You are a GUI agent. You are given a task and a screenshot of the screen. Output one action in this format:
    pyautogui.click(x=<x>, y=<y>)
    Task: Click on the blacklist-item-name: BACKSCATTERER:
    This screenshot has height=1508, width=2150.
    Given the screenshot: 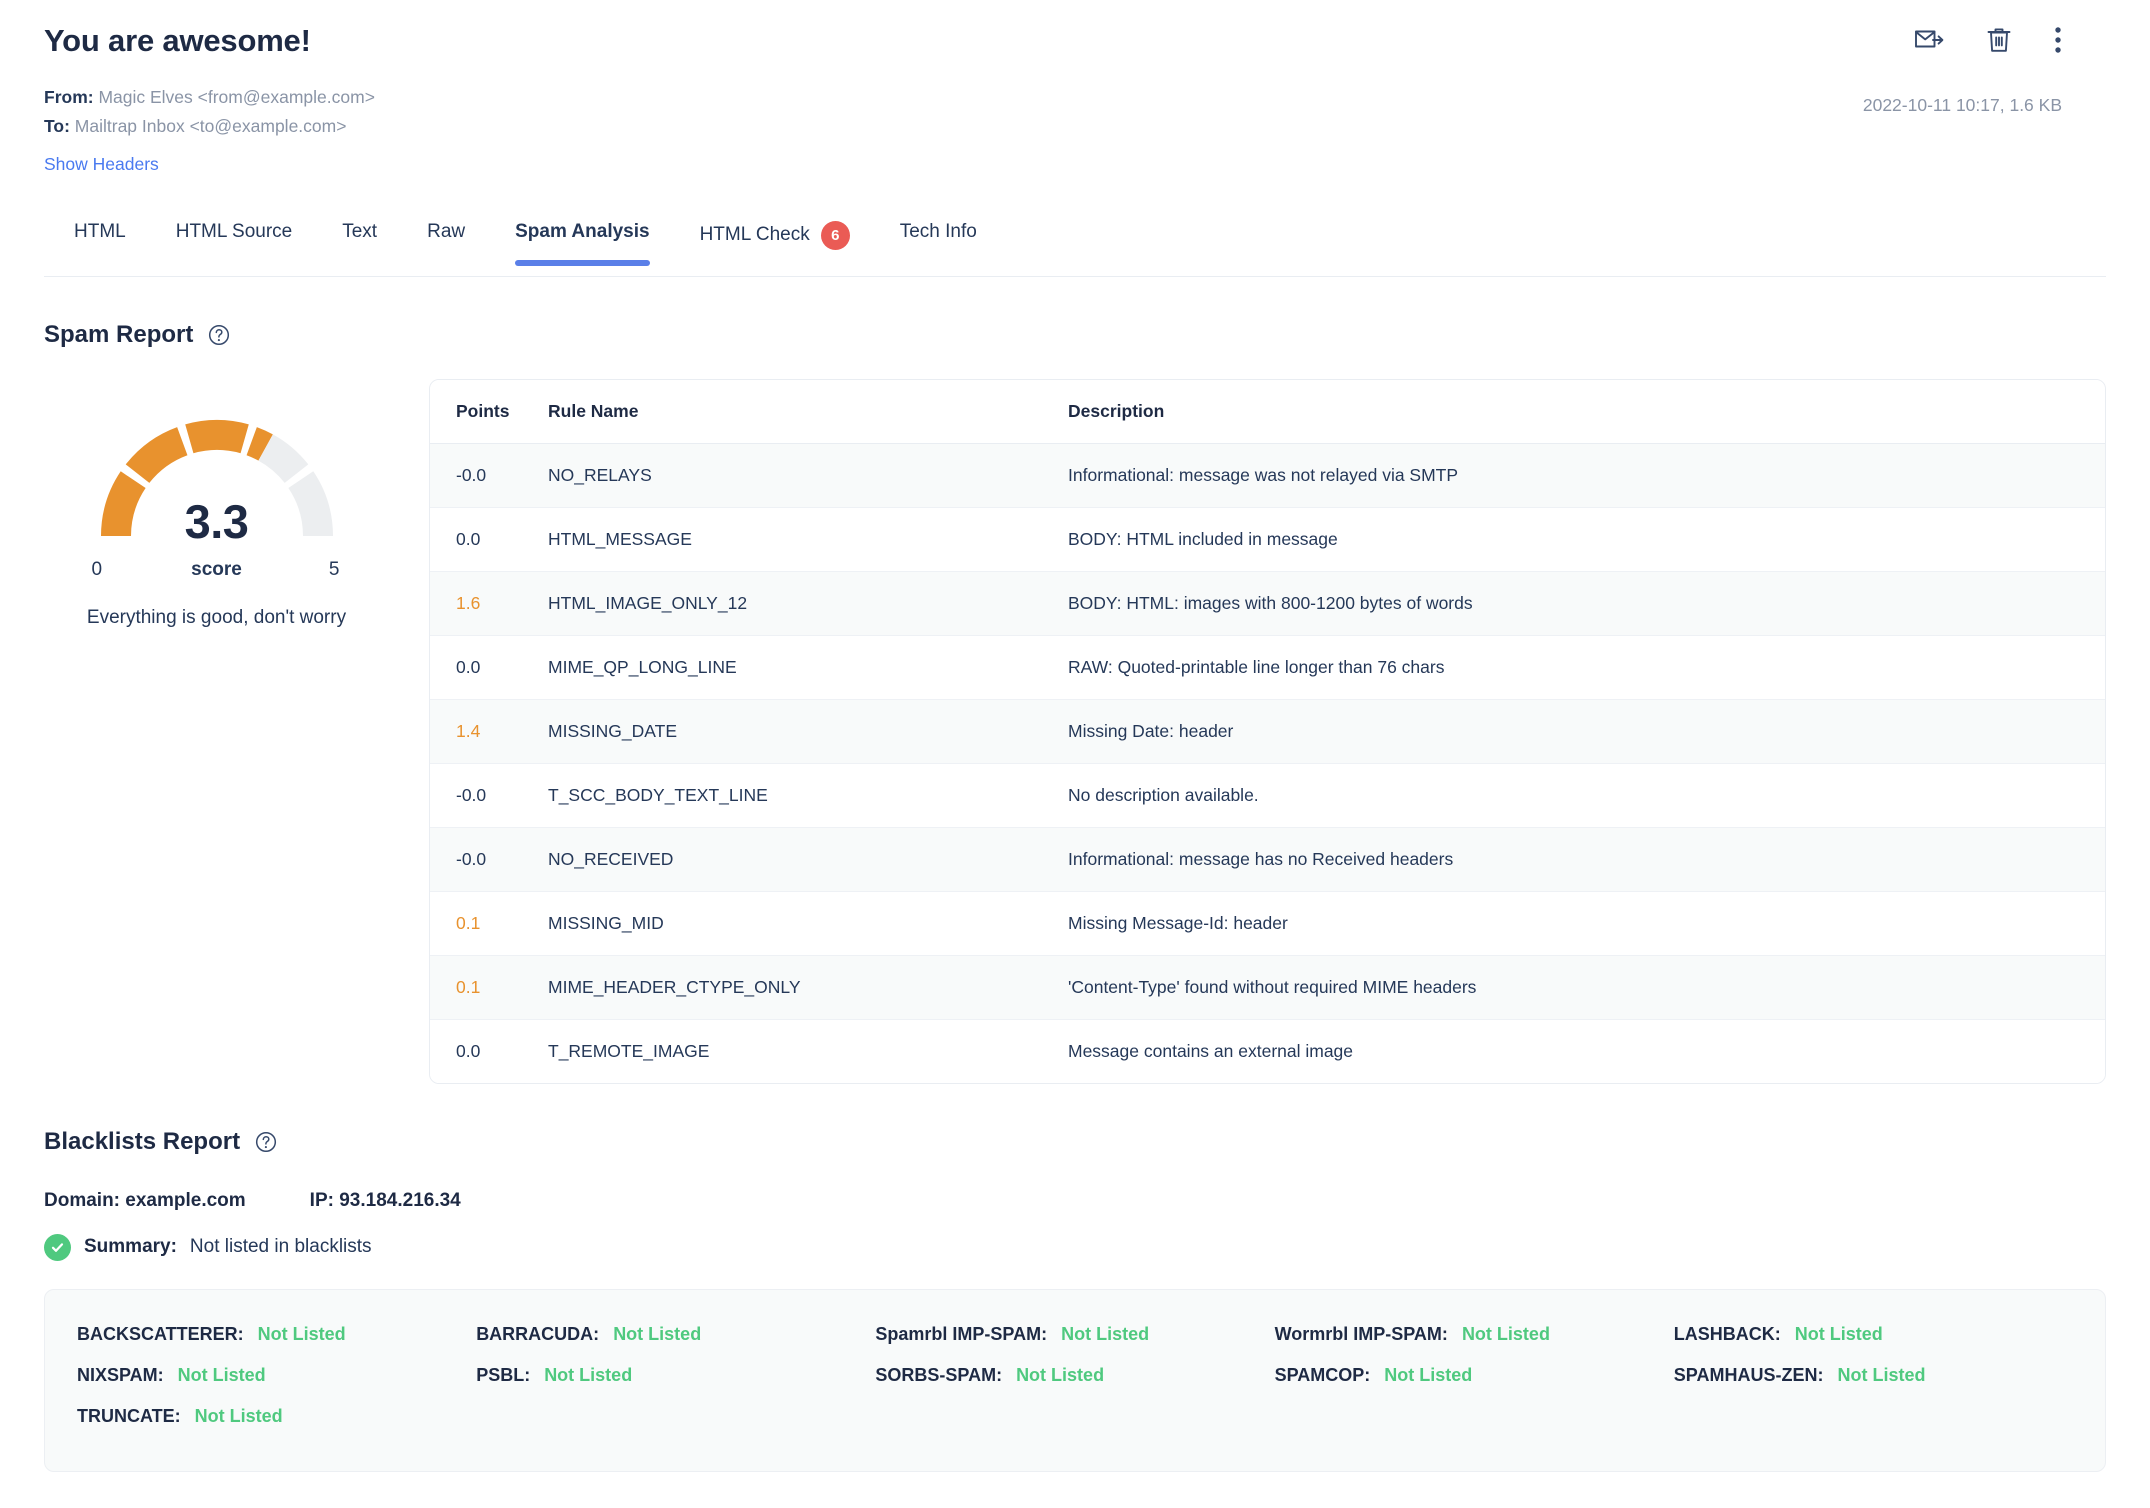 What is the action you would take?
    pyautogui.click(x=160, y=1333)
    